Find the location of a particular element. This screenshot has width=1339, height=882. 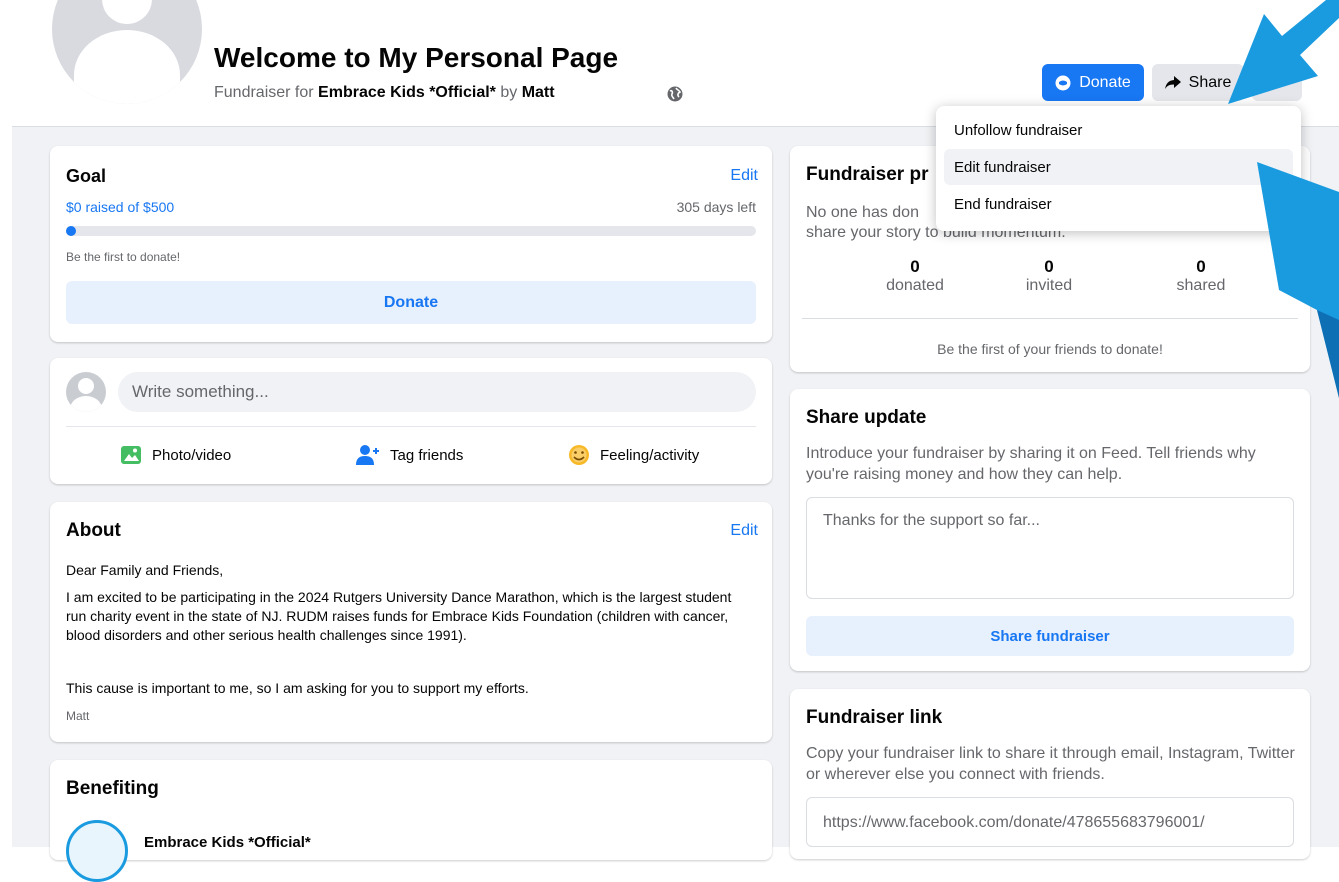

benefiting-heading: Benefiting is located at coordinates (112, 788).